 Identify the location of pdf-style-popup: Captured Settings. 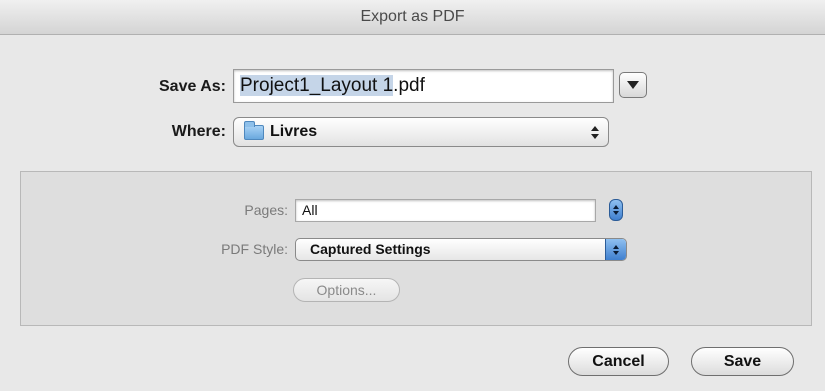
(461, 249).